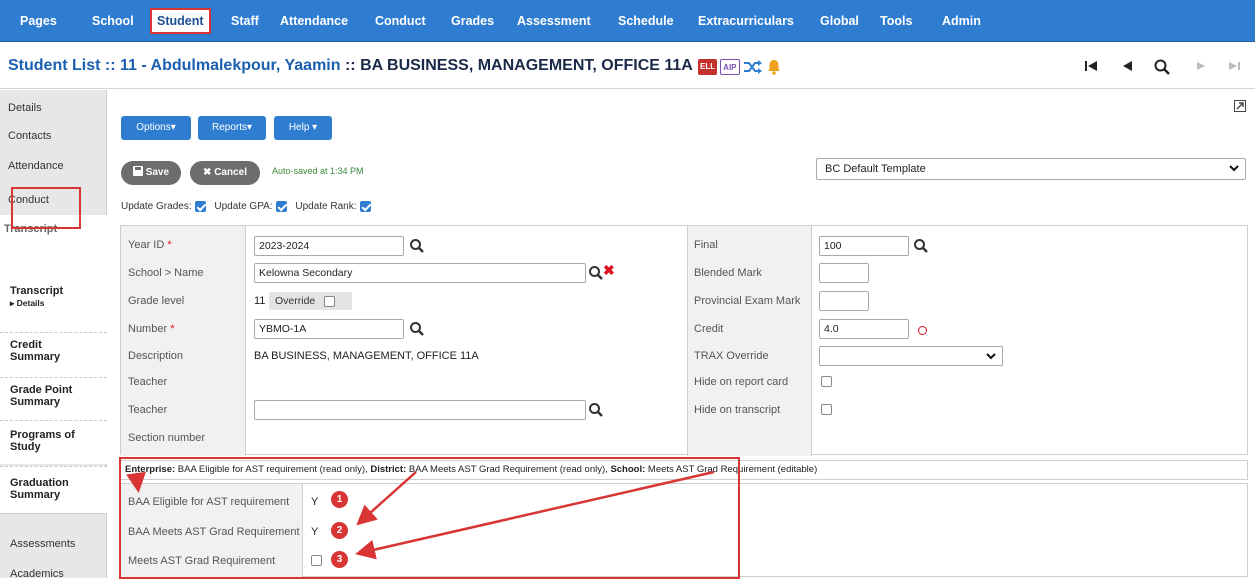  Describe the element at coordinates (844, 273) in the screenshot. I see `blended-mark-input` at that location.